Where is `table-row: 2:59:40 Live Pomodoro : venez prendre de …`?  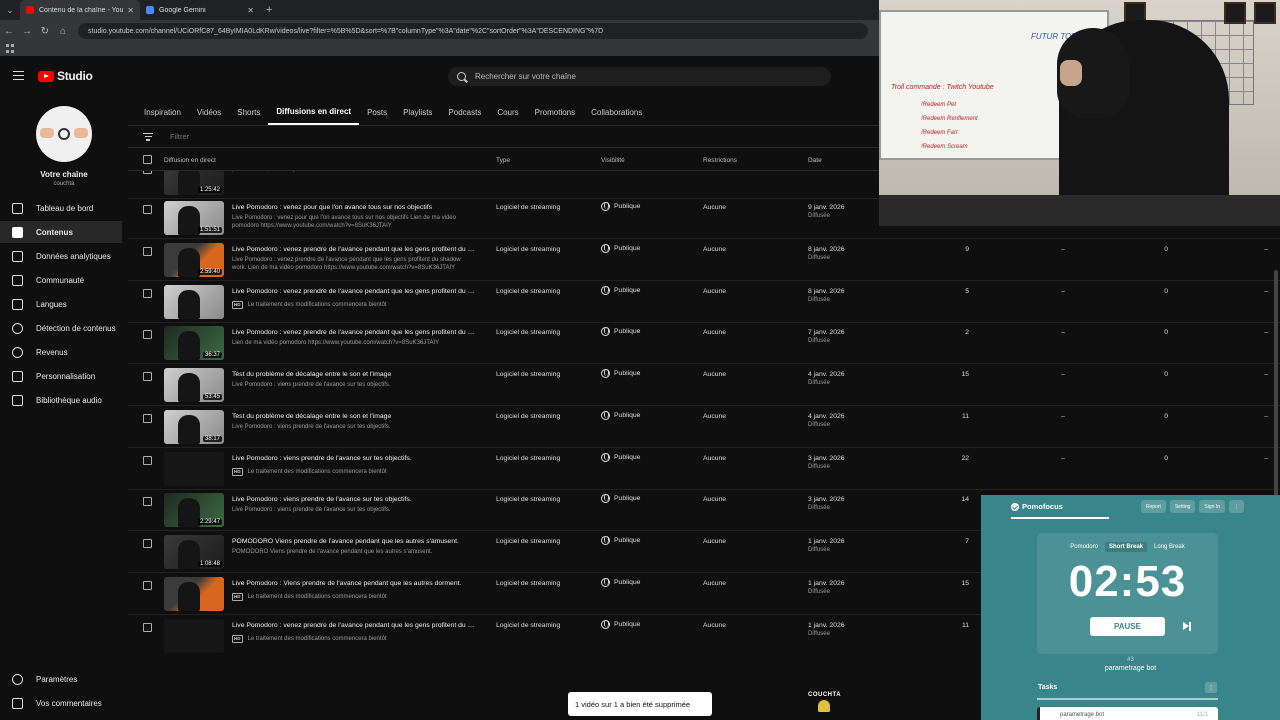 table-row: 2:59:40 Live Pomodoro : venez prendre de … is located at coordinates (704, 260).